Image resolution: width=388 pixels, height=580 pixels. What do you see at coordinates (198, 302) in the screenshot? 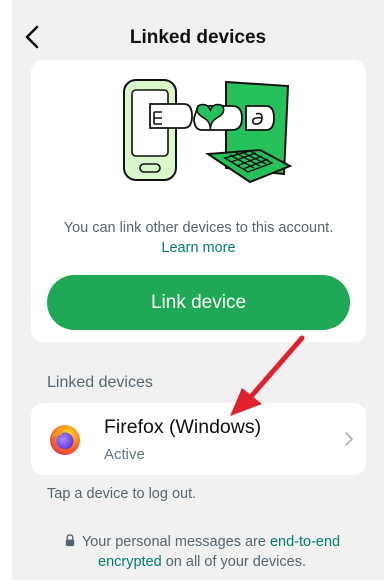
I see `link-device-button: Link device` at bounding box center [198, 302].